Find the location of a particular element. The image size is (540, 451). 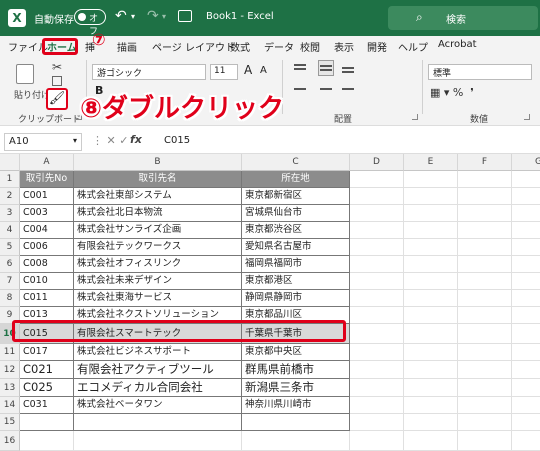

align-left-icon is located at coordinates (300, 89).